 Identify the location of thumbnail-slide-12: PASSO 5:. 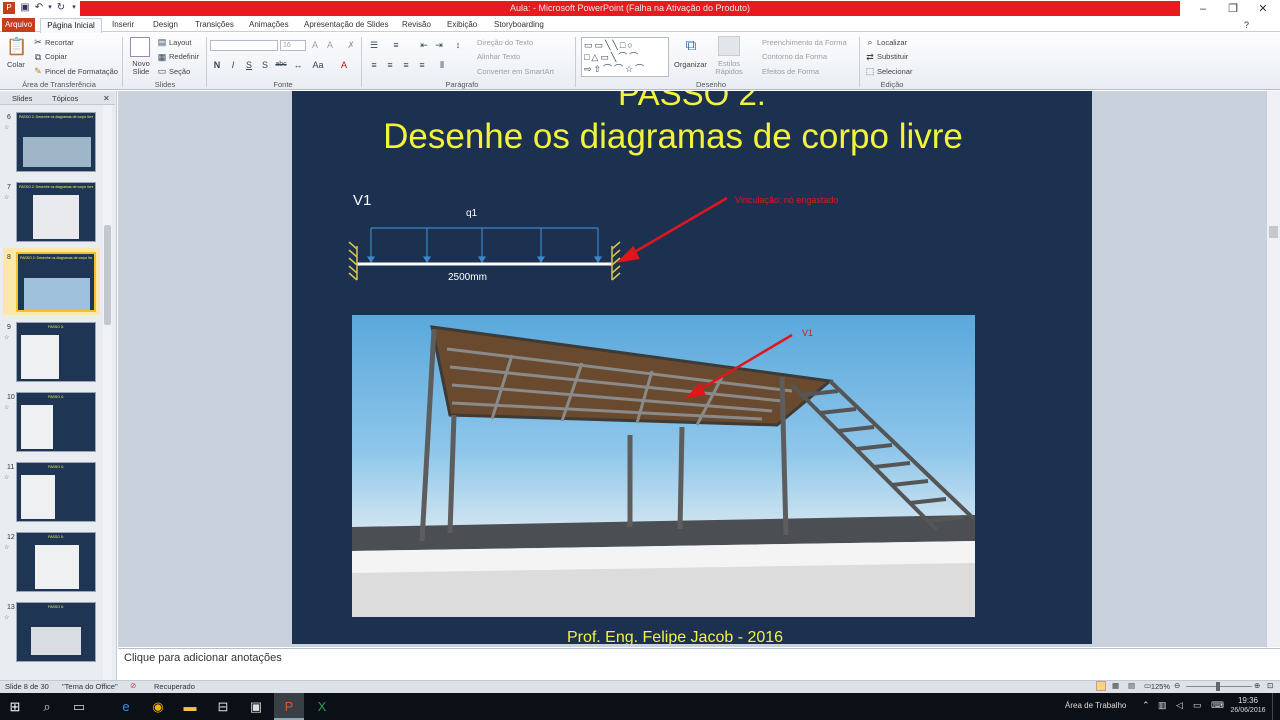
(56, 562).